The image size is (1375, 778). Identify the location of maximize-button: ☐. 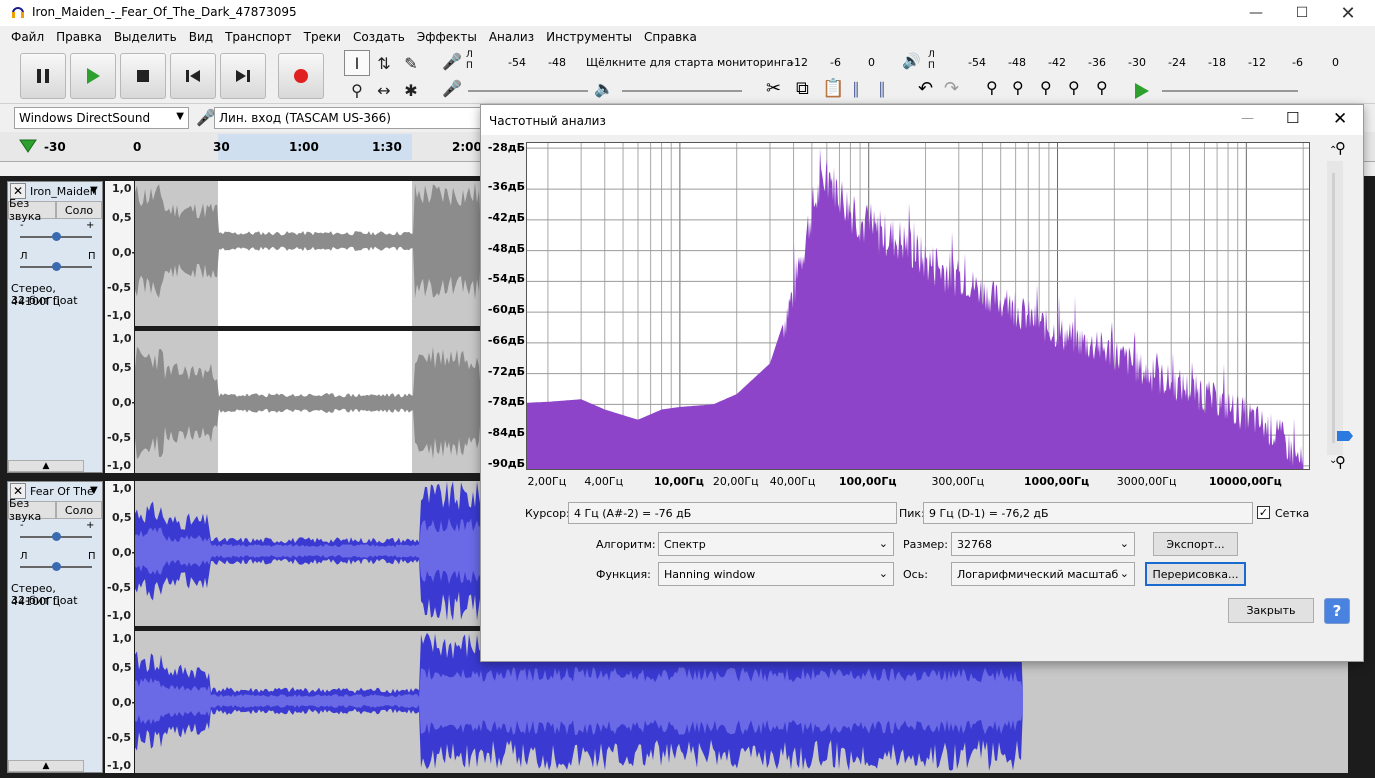
(1302, 13).